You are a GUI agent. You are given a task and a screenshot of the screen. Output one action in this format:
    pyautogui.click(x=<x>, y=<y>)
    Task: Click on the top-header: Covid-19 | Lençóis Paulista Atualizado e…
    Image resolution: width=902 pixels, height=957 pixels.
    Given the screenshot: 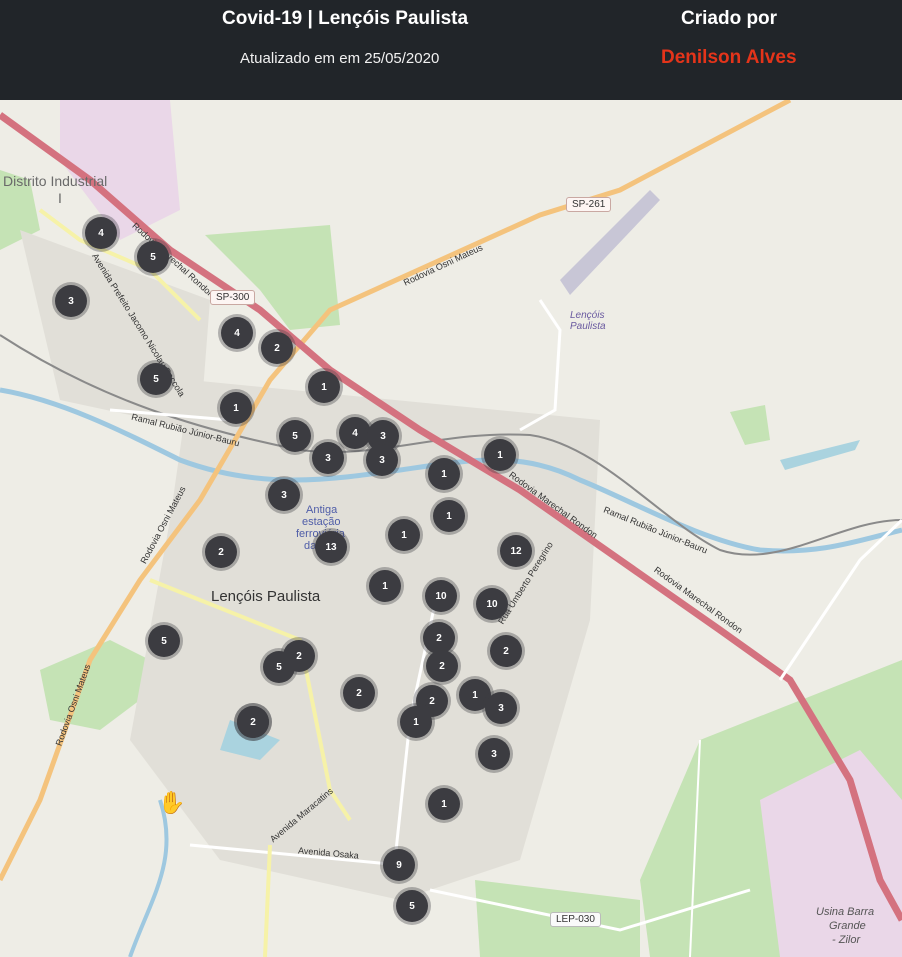 What is the action you would take?
    pyautogui.click(x=451, y=50)
    